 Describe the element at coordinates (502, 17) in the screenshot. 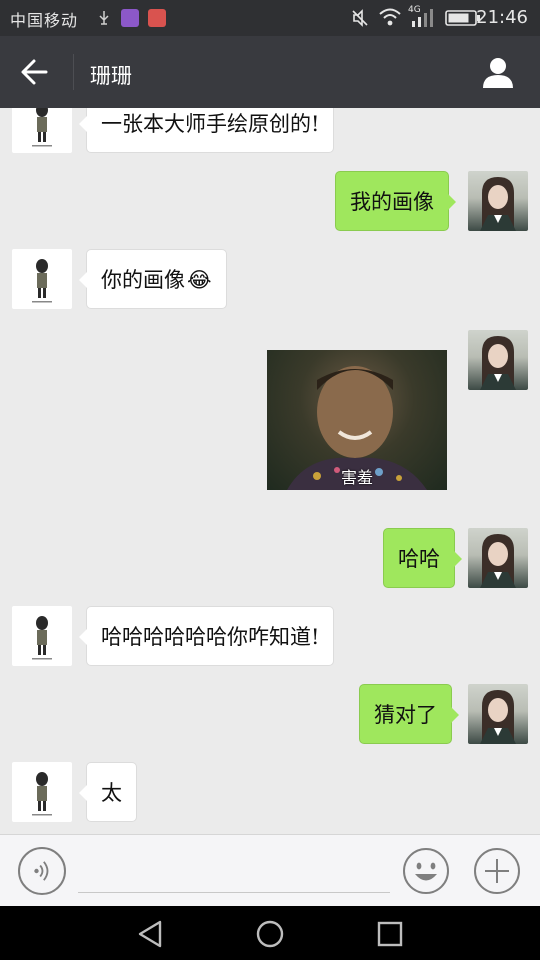

I see `clock: 21:46` at that location.